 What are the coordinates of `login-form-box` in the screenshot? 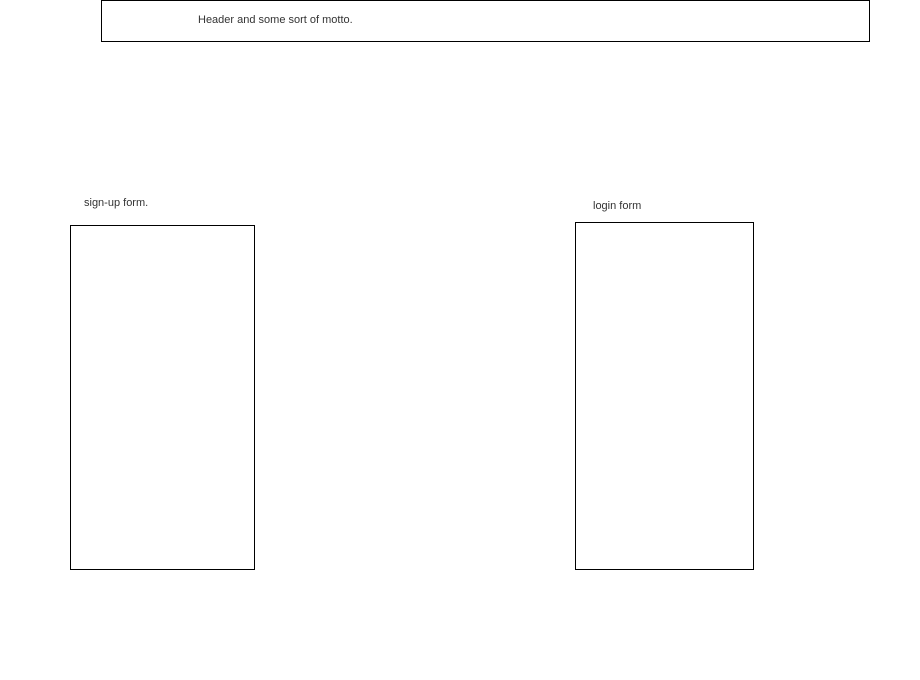 It's located at (664, 396).